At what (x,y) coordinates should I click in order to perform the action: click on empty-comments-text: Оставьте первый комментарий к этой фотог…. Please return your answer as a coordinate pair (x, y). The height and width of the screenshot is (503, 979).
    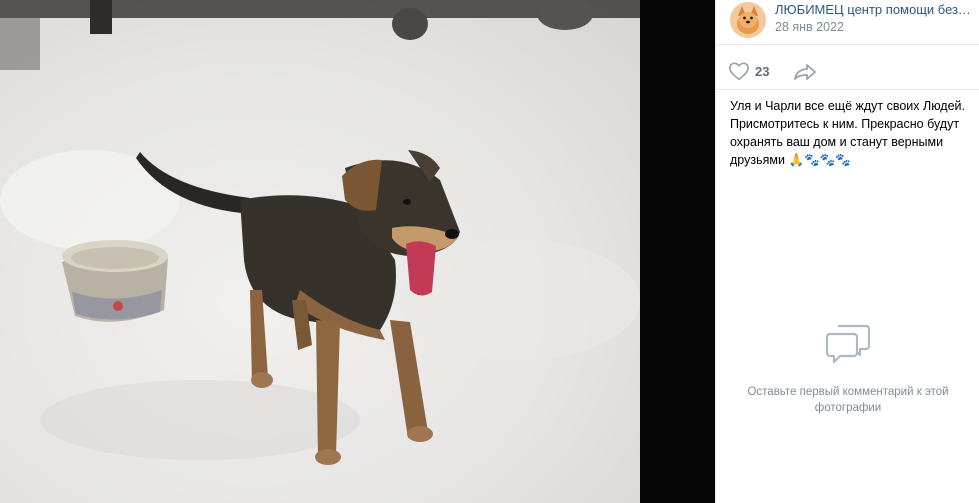
    Looking at the image, I should click on (848, 400).